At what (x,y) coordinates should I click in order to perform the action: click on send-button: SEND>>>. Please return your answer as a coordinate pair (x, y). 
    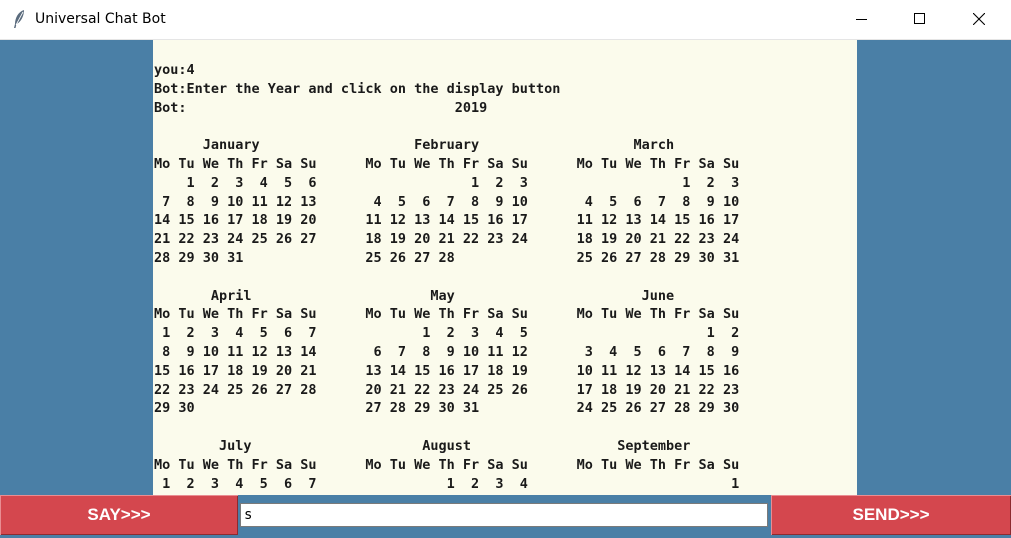
    Looking at the image, I should click on (891, 515).